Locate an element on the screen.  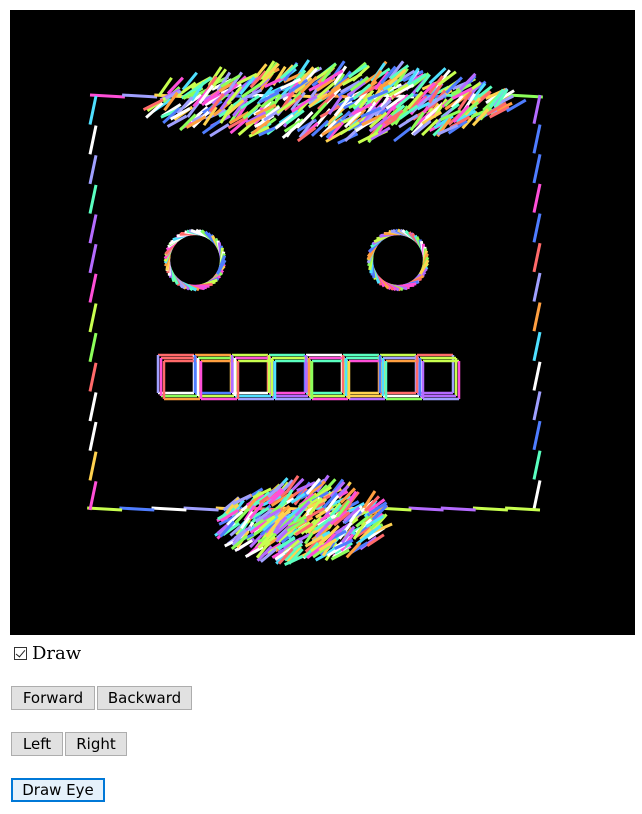
draw-toggle: Draw is located at coordinates (47, 653).